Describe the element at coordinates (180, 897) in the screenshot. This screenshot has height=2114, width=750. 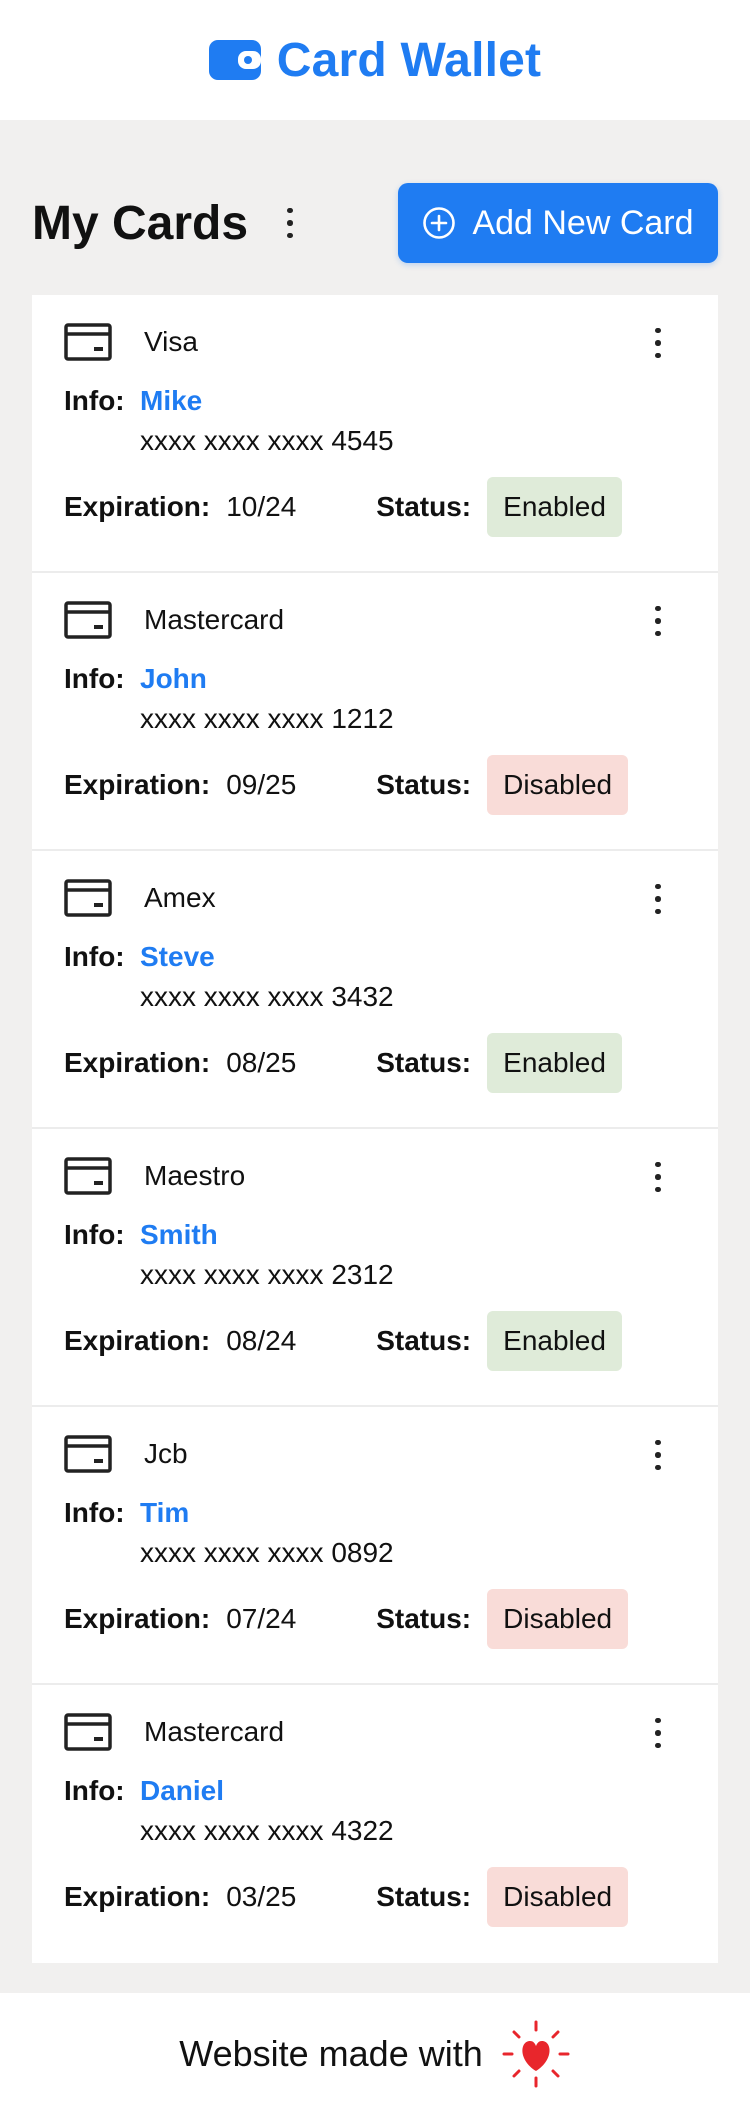
I see `card-brand: Amex` at that location.